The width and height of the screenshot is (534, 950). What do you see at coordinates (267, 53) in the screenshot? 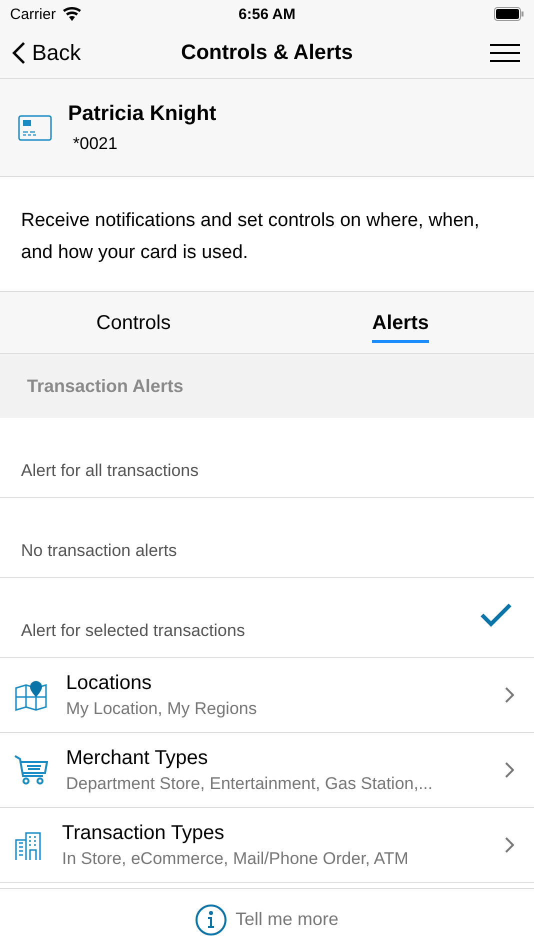
I see `page-title: Controls & Alerts` at bounding box center [267, 53].